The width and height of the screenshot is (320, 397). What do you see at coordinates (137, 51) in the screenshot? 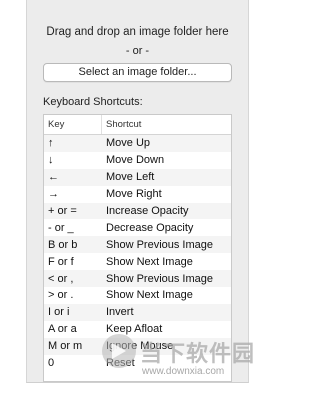
I see `or-separator: - or -` at bounding box center [137, 51].